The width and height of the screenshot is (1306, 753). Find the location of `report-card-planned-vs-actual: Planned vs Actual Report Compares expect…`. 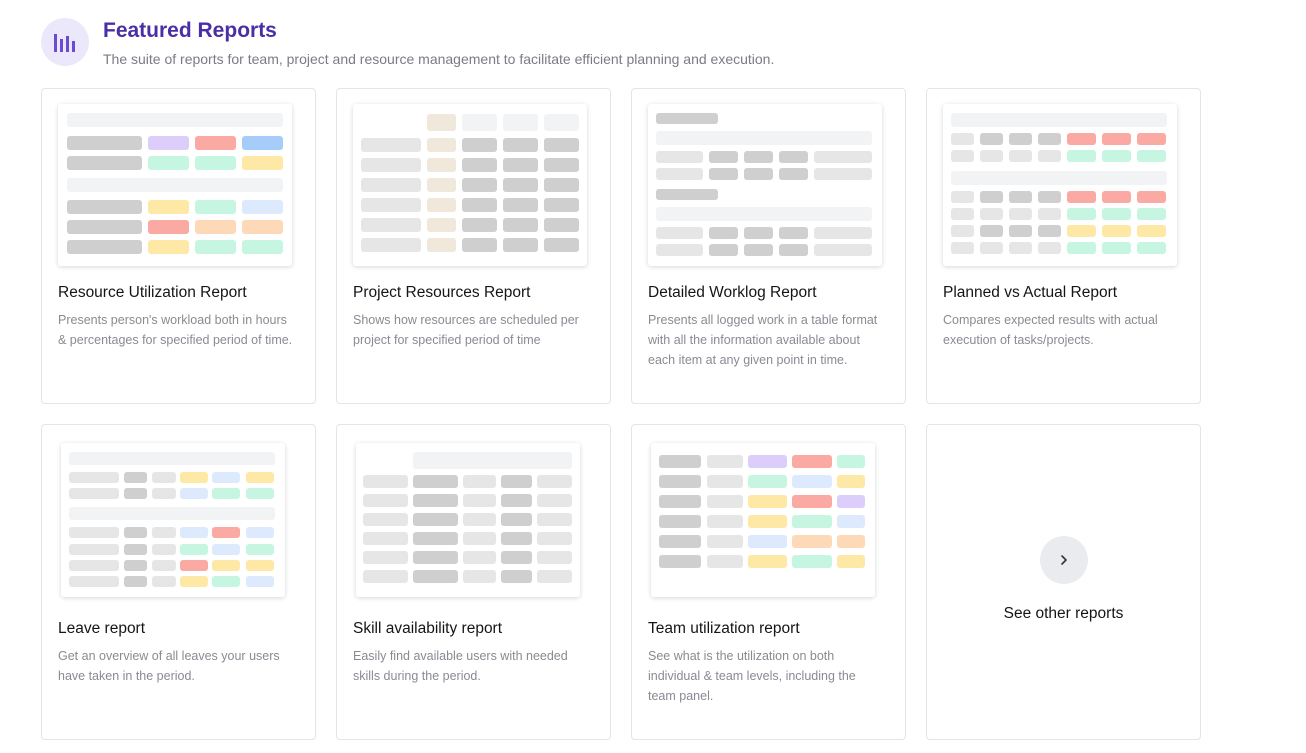

report-card-planned-vs-actual: Planned vs Actual Report Compares expect… is located at coordinates (1063, 246).